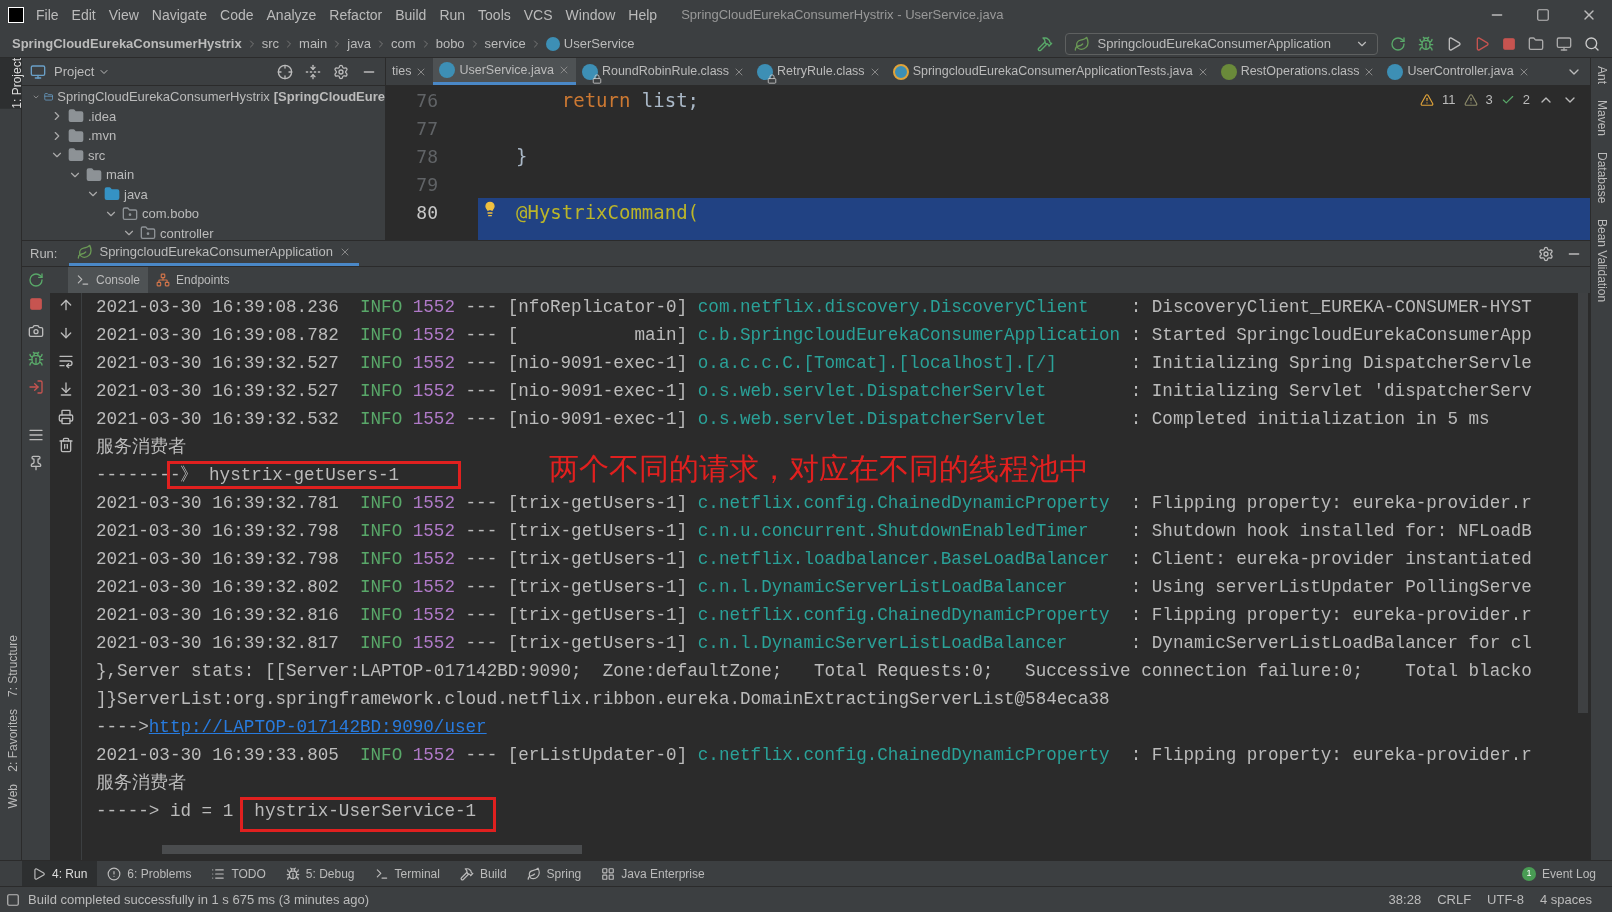  What do you see at coordinates (597, 419) in the screenshot?
I see `log-thread: [nio-9091-exec-1]` at bounding box center [597, 419].